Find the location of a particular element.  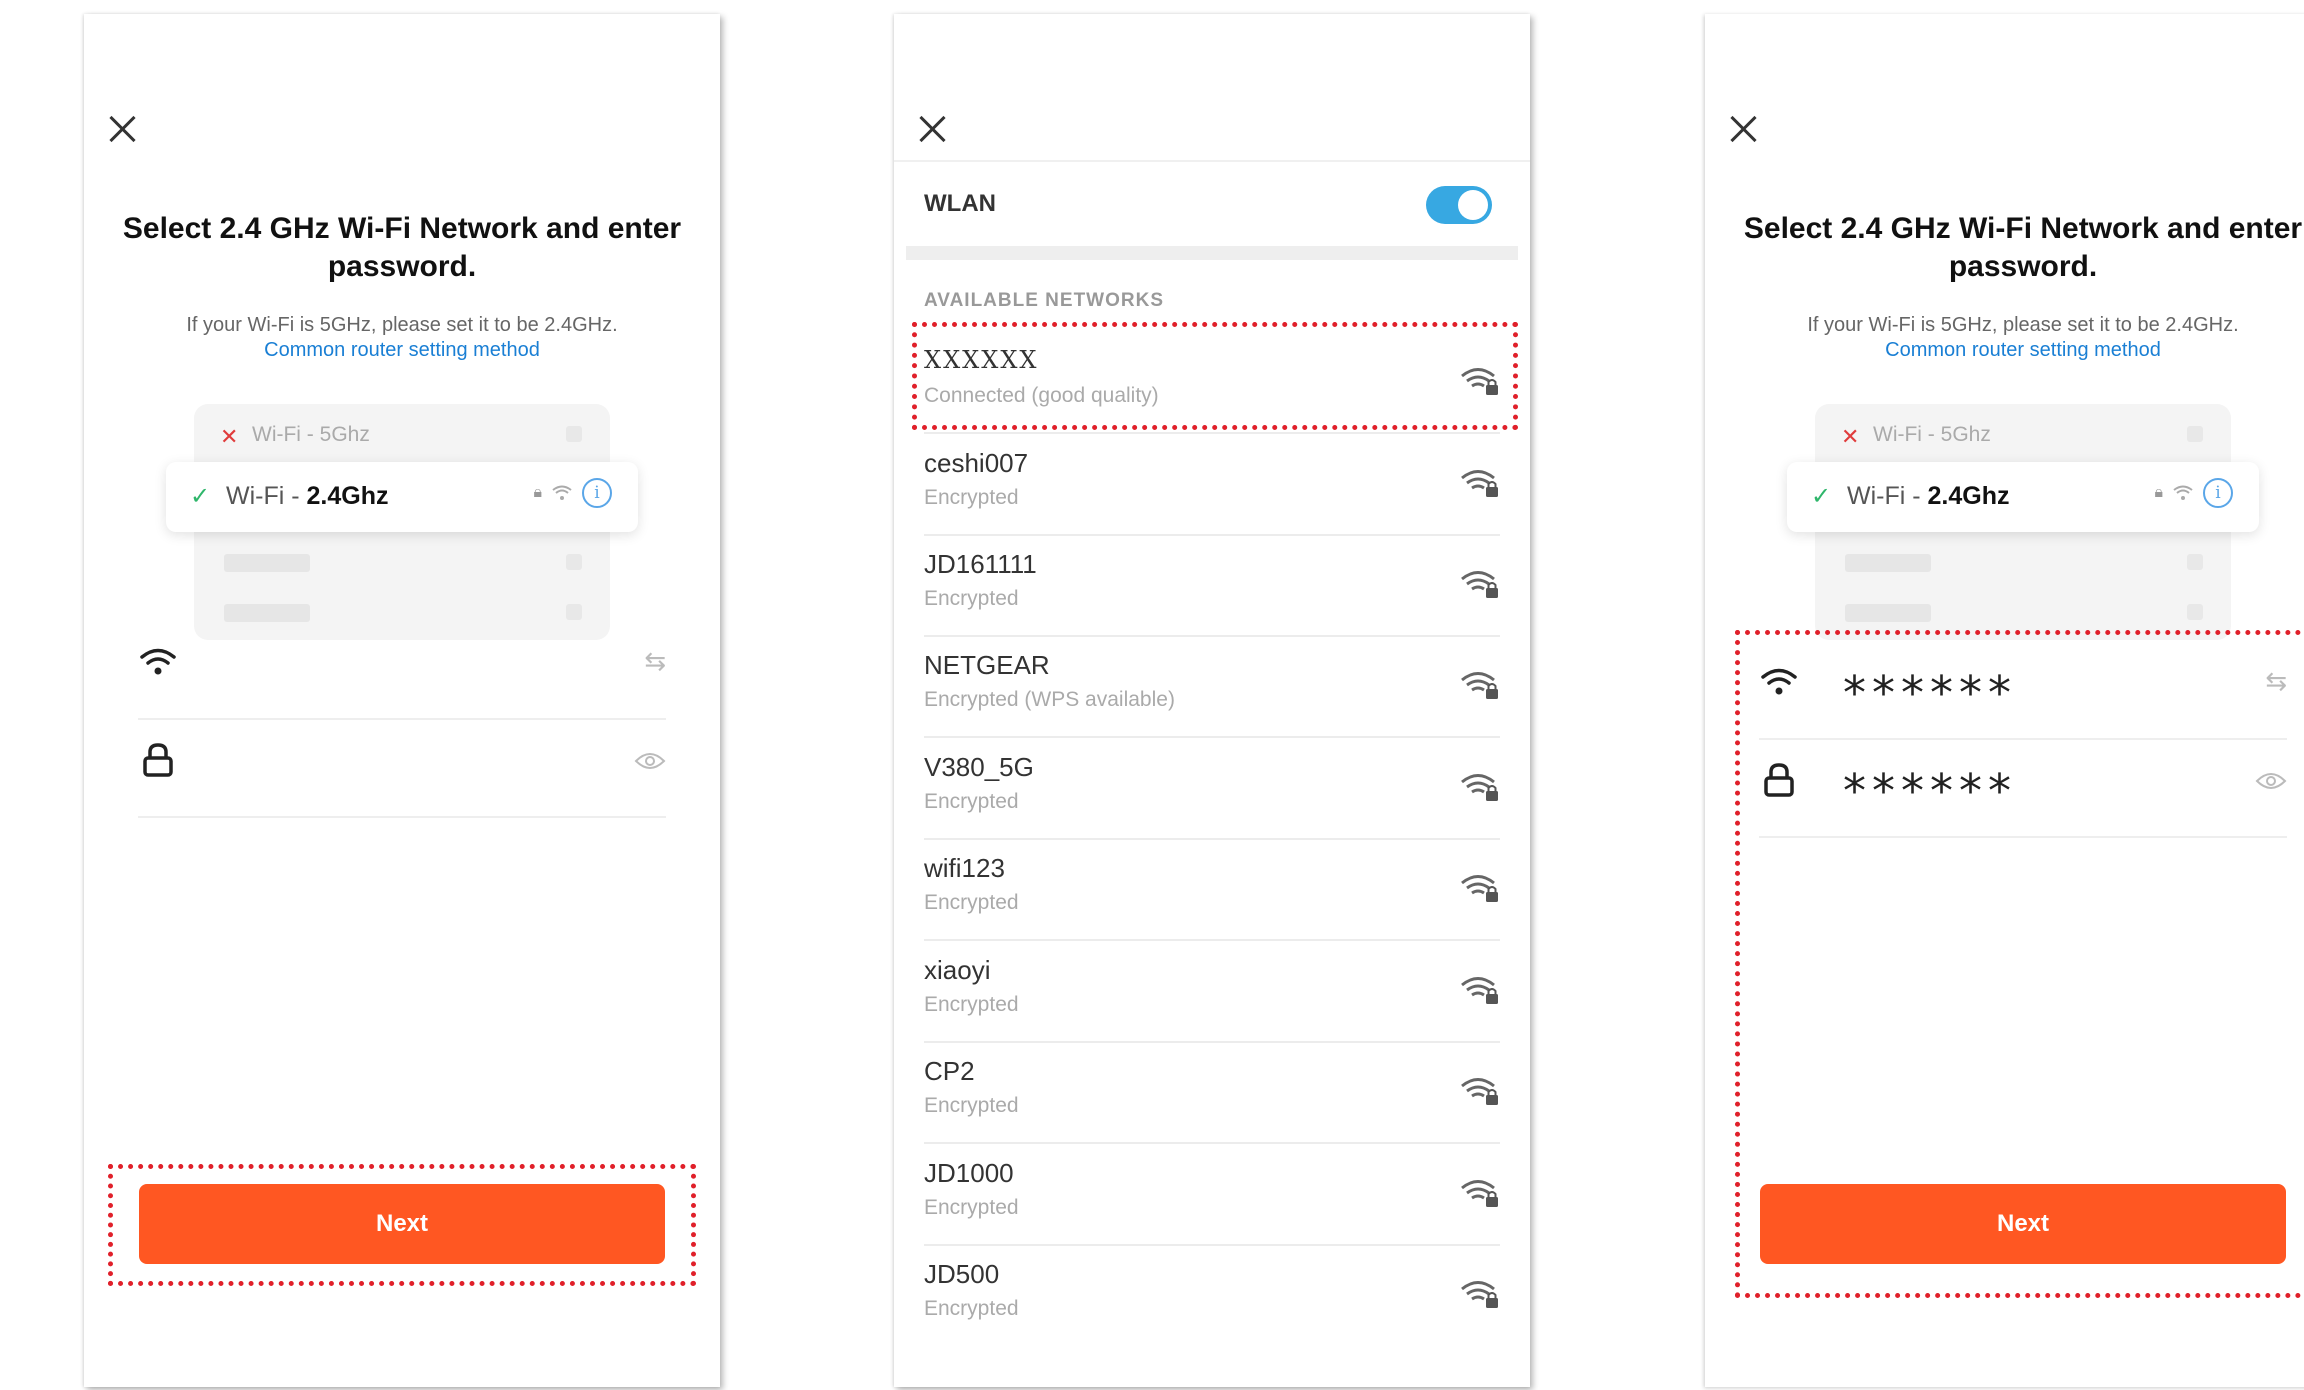

network-item: CP2 Encrypted is located at coordinates (1212, 1093).